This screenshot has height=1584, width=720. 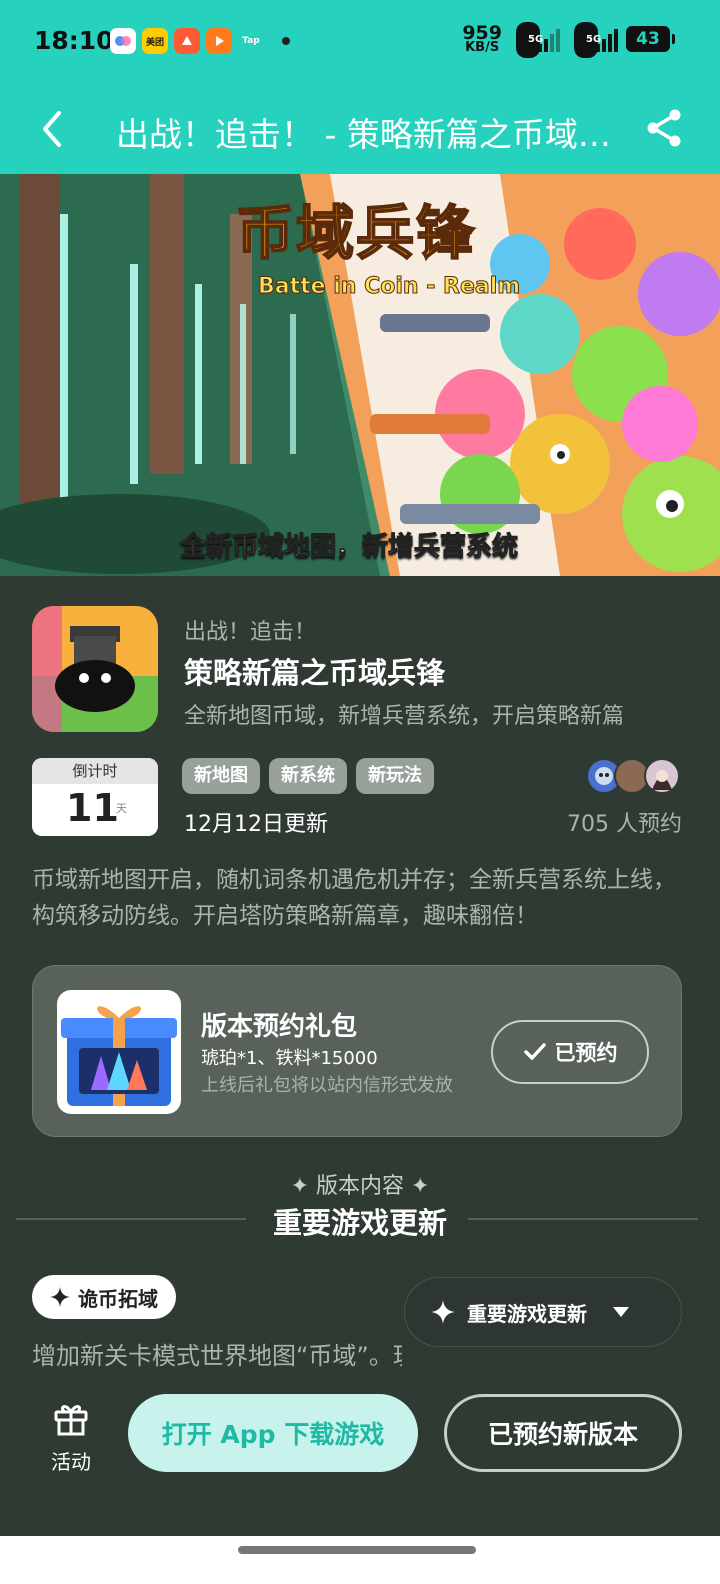 What do you see at coordinates (92, 808) in the screenshot?
I see `countdown-days: 11` at bounding box center [92, 808].